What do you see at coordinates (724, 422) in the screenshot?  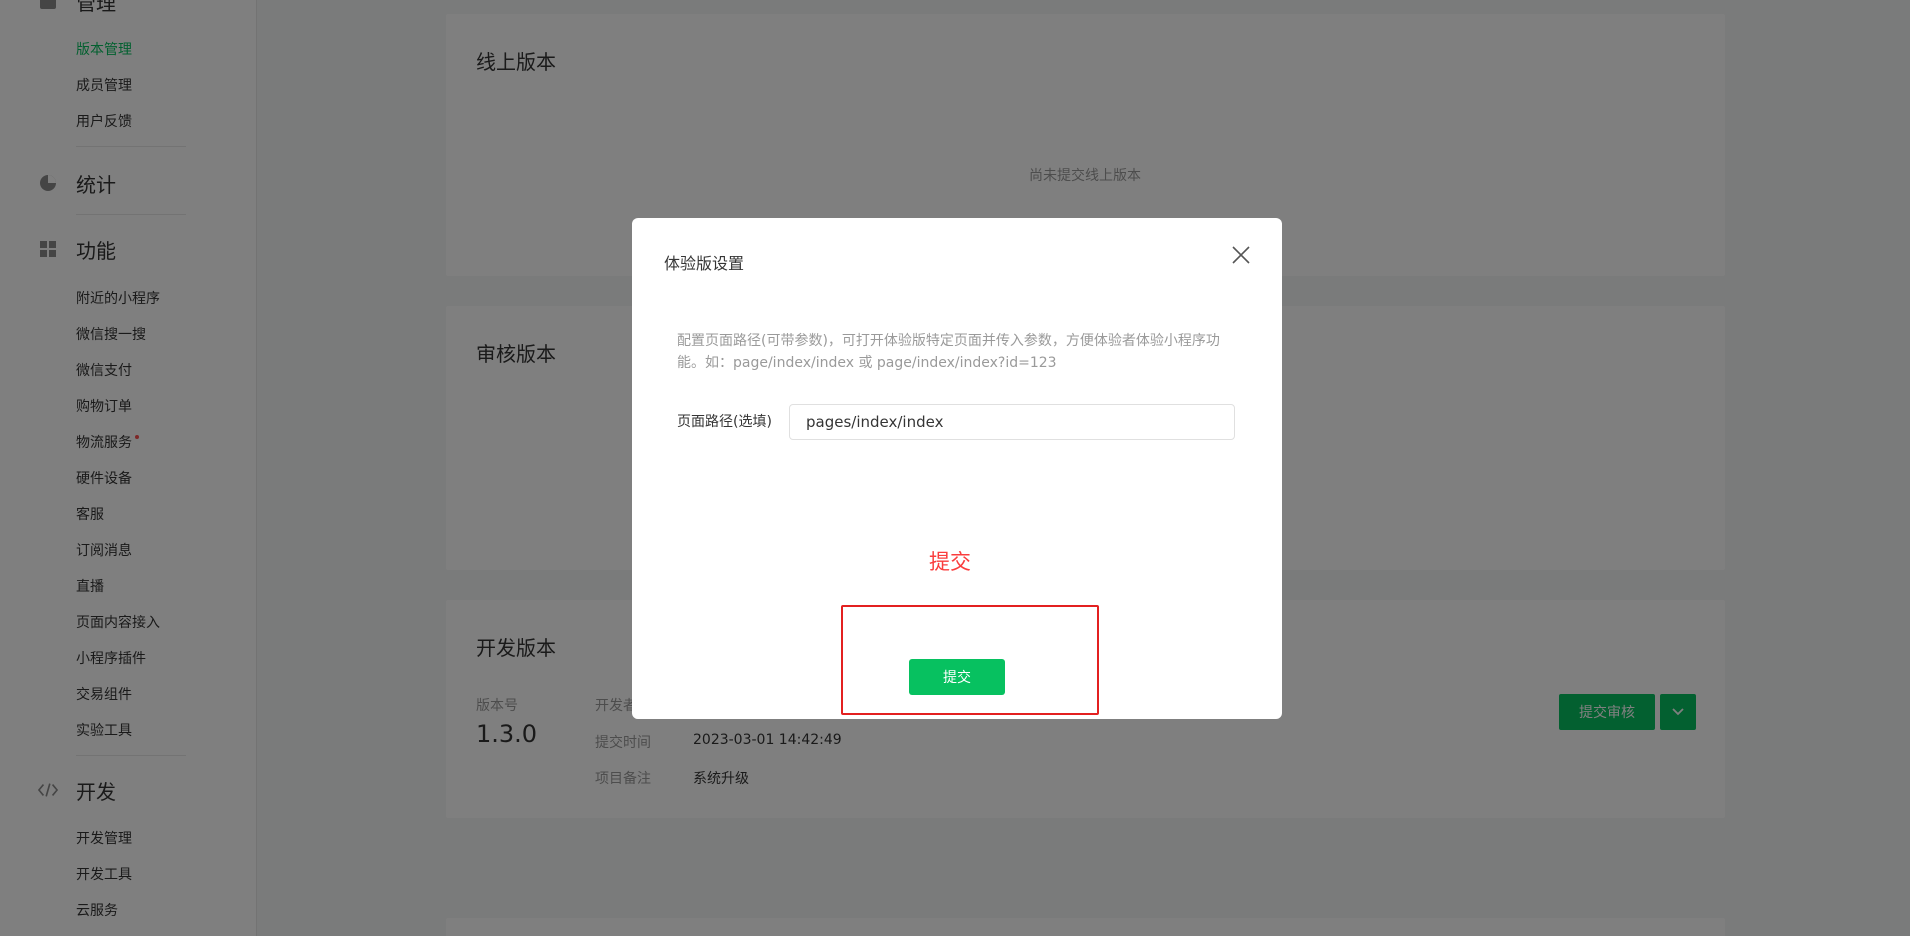 I see `page-path-label: 页面路径(选填)` at bounding box center [724, 422].